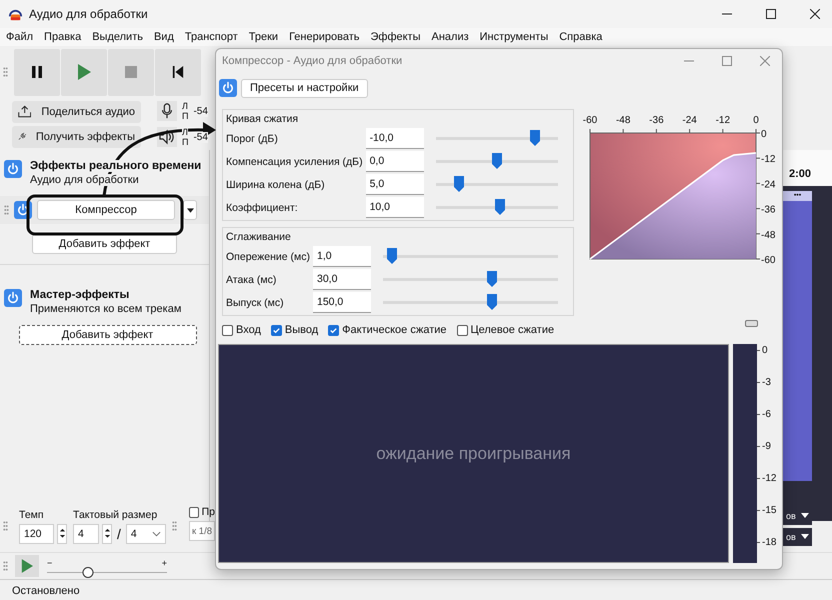 This screenshot has width=832, height=600. I want to click on checkbox-label: Пр, so click(208, 512).